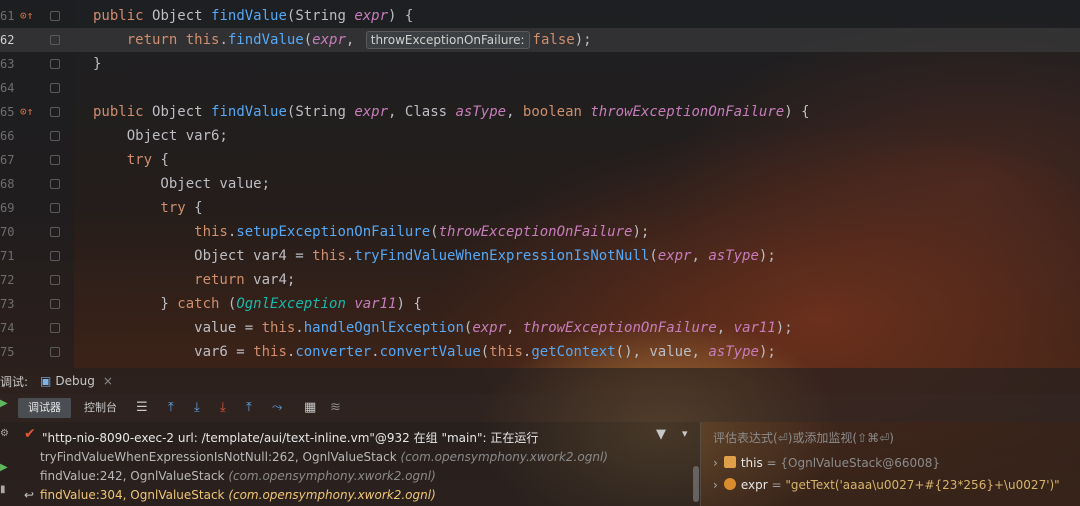 The height and width of the screenshot is (506, 1080). What do you see at coordinates (310, 408) in the screenshot?
I see `table-icon: ▦` at bounding box center [310, 408].